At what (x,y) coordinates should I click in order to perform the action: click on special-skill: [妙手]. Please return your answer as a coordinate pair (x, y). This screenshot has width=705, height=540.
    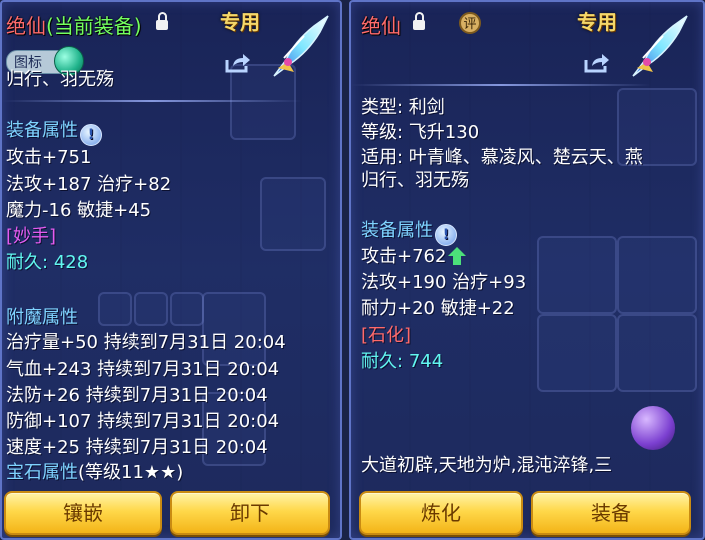
    Looking at the image, I should click on (31, 236).